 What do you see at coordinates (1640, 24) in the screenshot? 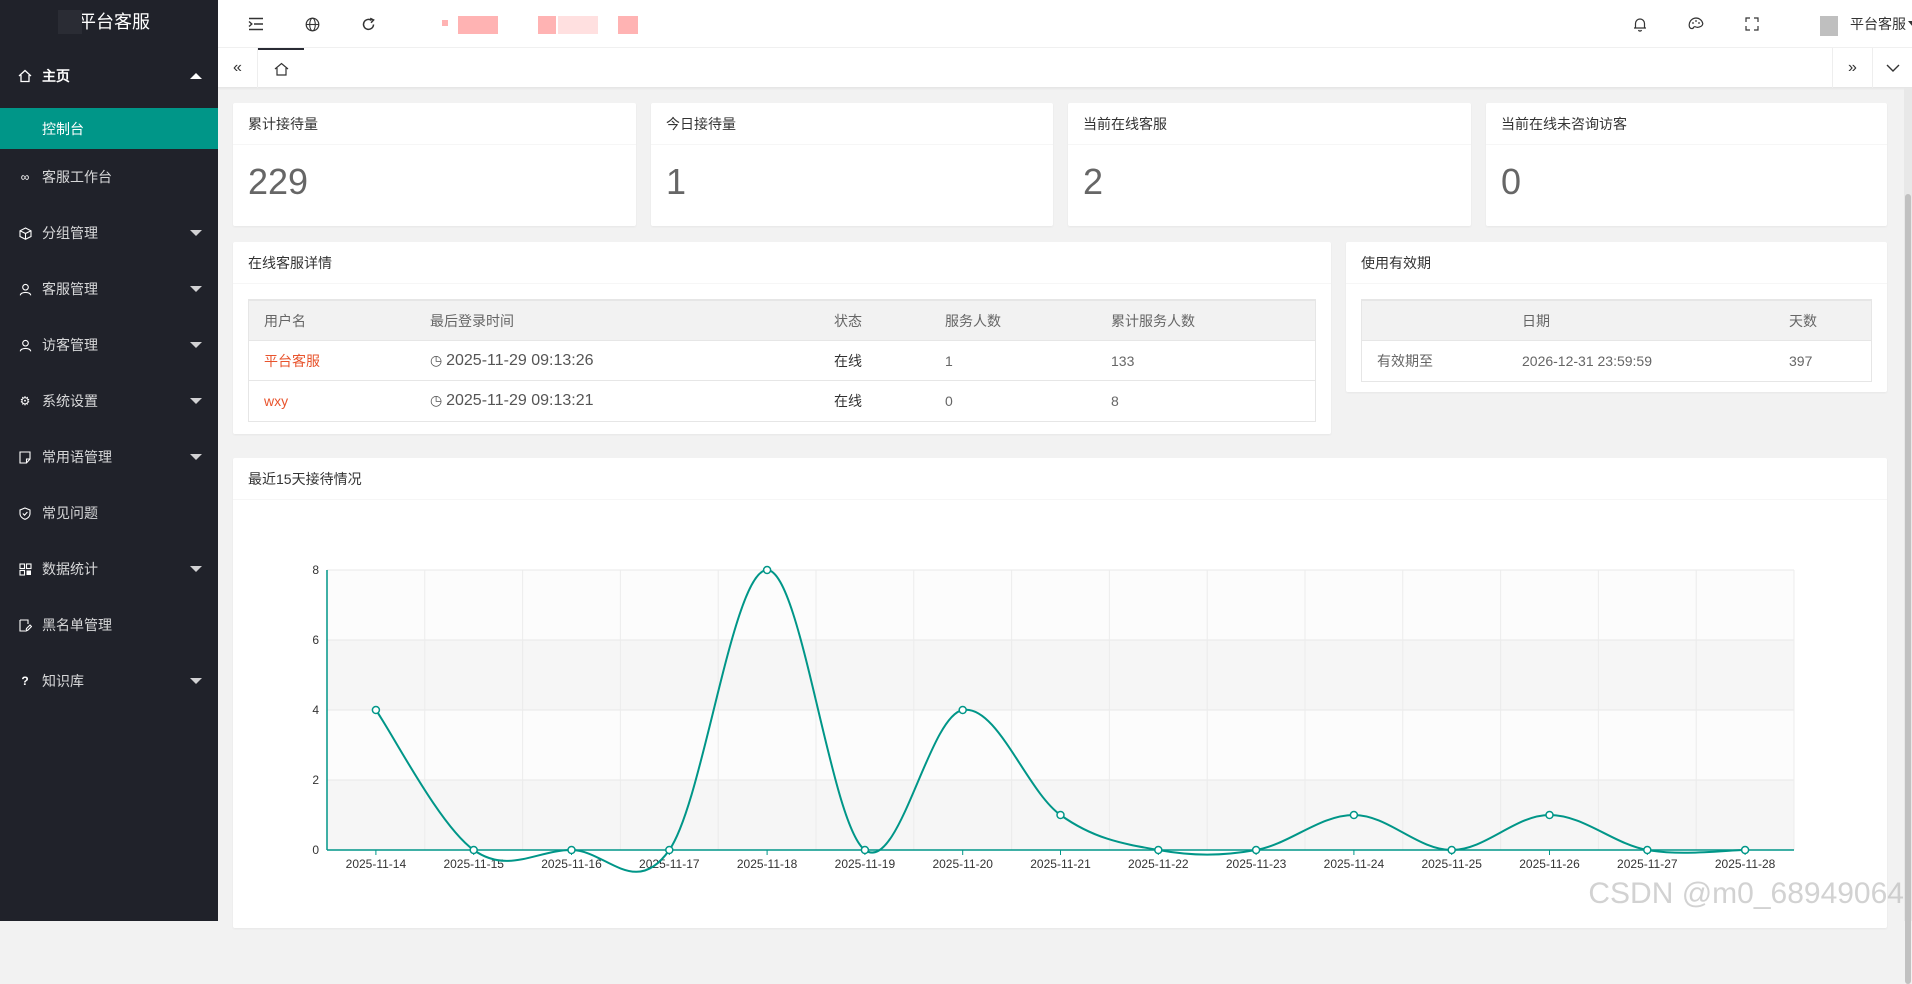
I see `bell-icon` at bounding box center [1640, 24].